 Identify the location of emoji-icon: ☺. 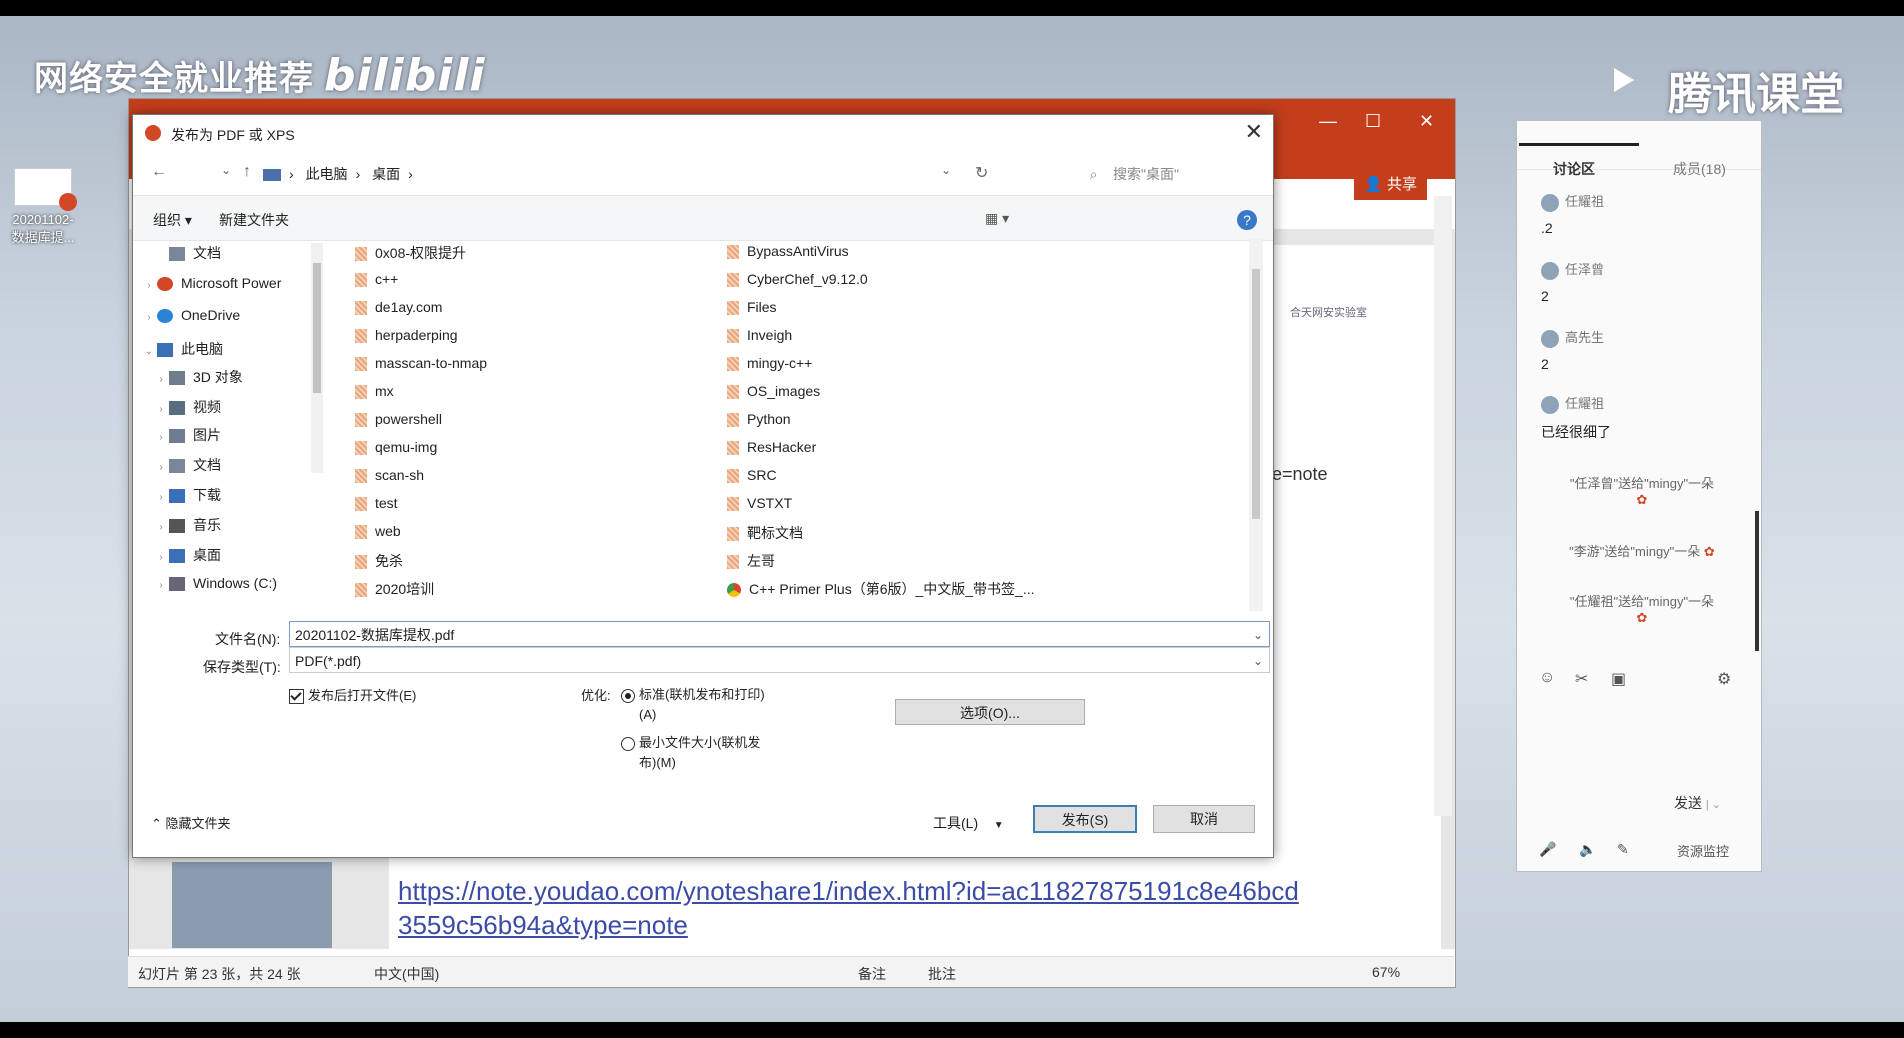
(1547, 678).